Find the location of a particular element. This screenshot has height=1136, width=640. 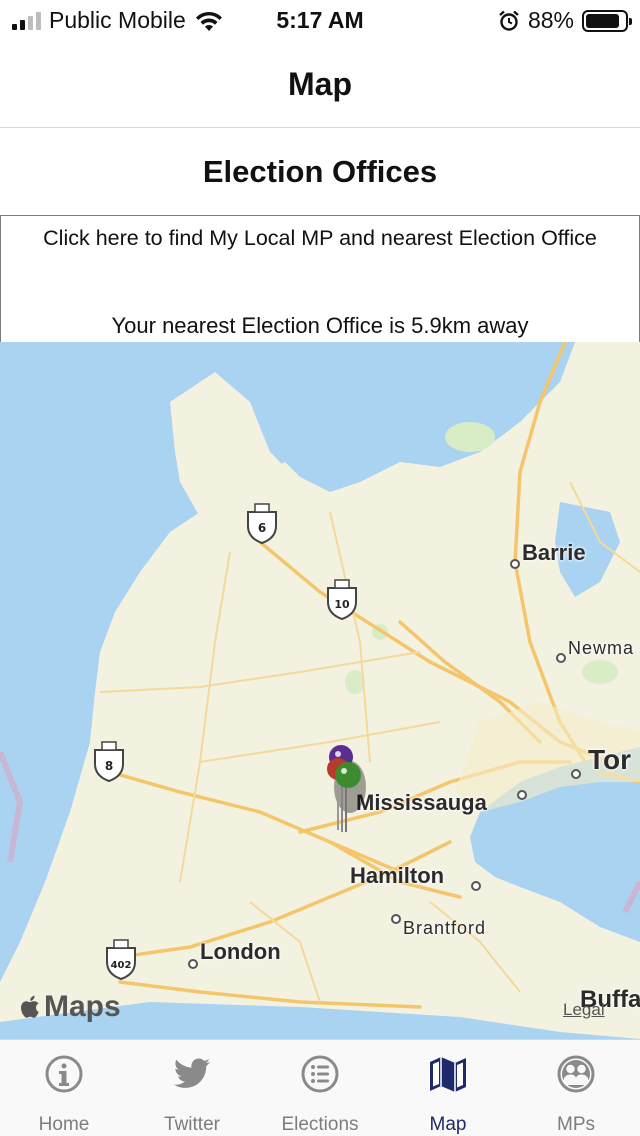

highway-8-shield: 8 is located at coordinates (109, 761).